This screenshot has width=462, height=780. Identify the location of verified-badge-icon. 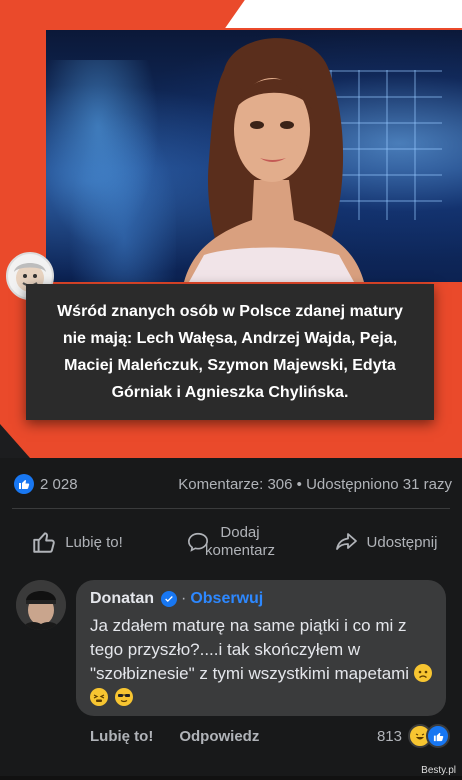
(169, 599).